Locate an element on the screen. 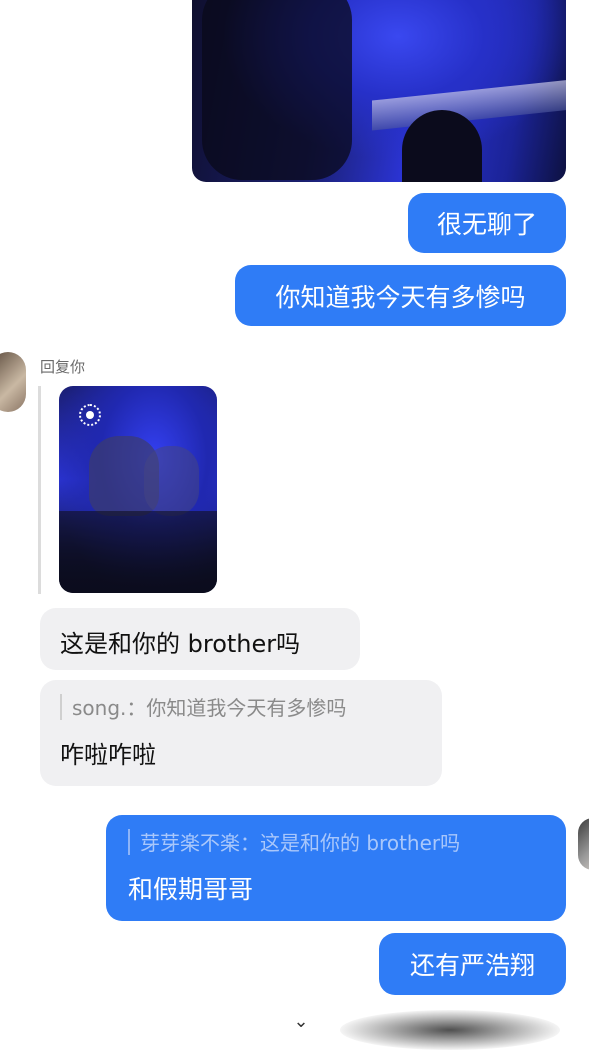 Image resolution: width=589 pixels, height=1050 pixels. contact-avatar is located at coordinates (13, 382).